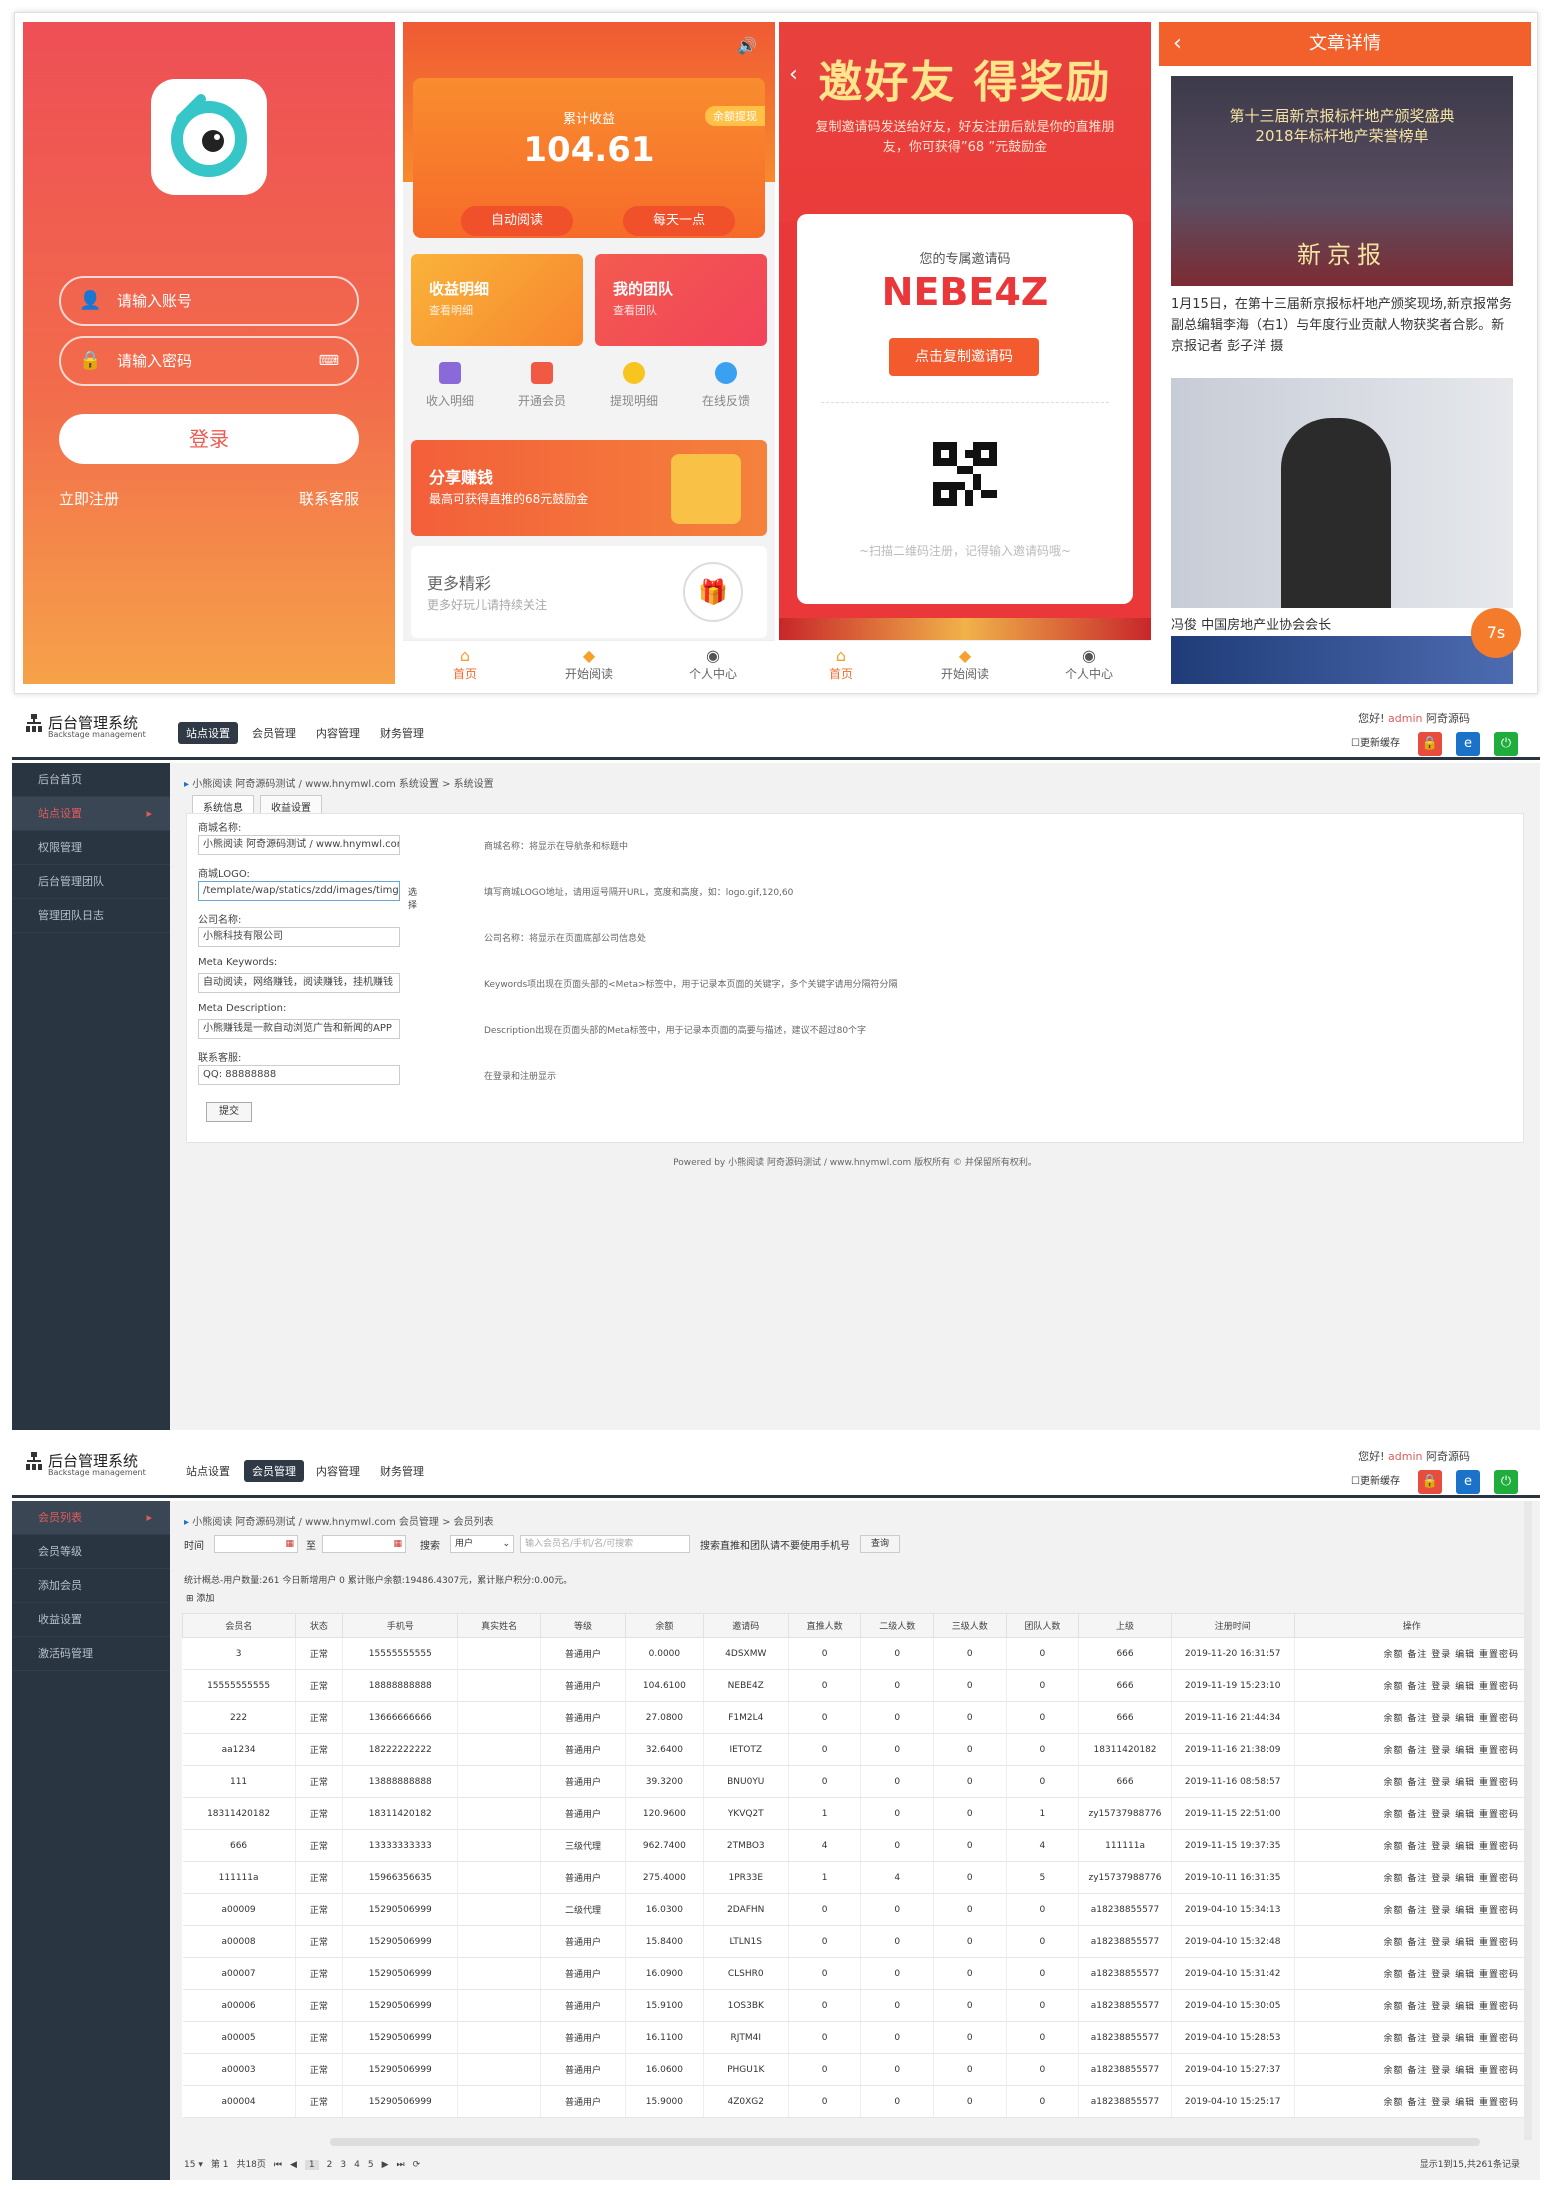 This screenshot has width=1553, height=2189. What do you see at coordinates (91, 882) in the screenshot?
I see `sidebar-item-team: 后台管理团队` at bounding box center [91, 882].